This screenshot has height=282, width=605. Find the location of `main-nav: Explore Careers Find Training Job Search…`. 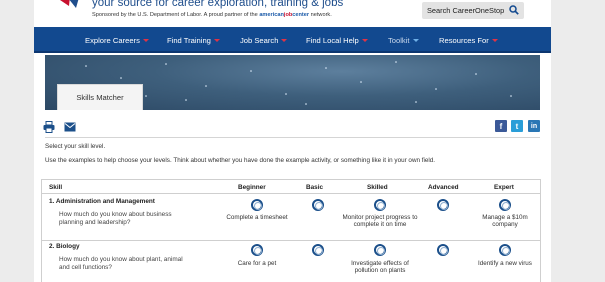

main-nav: Explore Careers Find Training Job Search… is located at coordinates (292, 40).